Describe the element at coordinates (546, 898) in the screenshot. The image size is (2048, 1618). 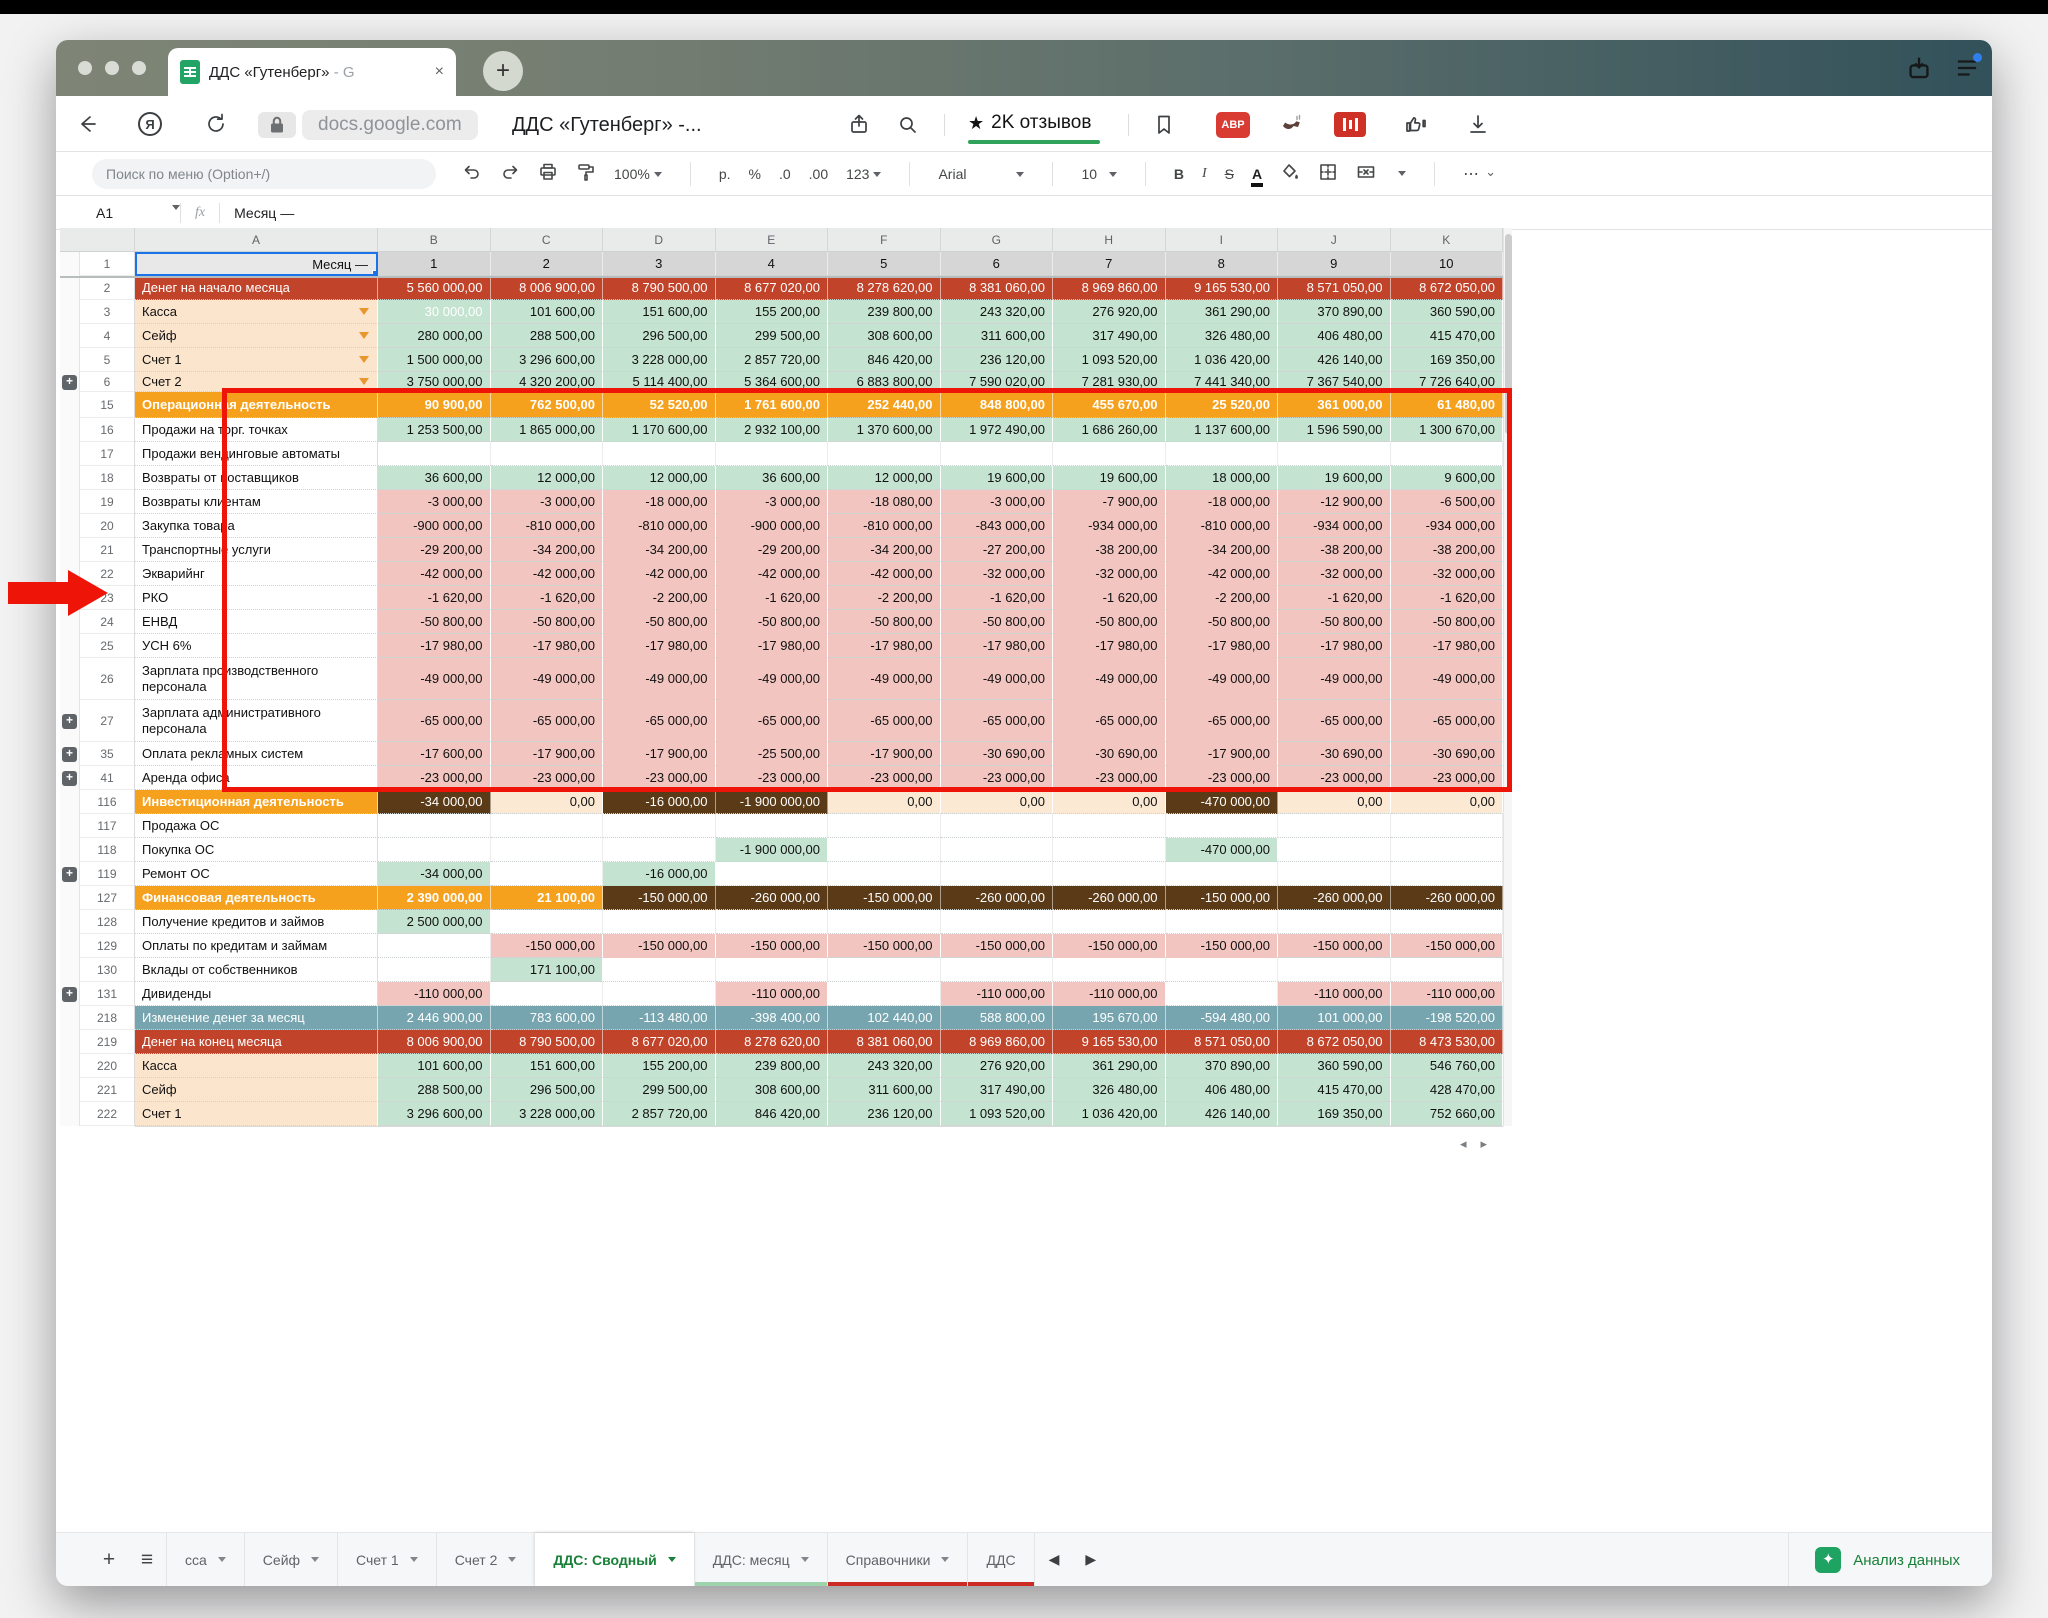
I see `grid-cell: 21 100,00` at that location.